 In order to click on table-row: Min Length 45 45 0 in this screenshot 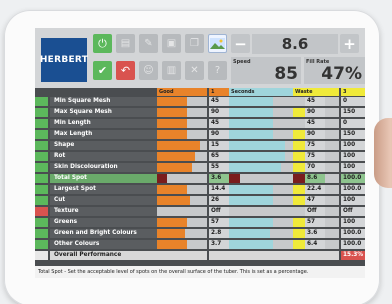, I will do `click(200, 124)`.